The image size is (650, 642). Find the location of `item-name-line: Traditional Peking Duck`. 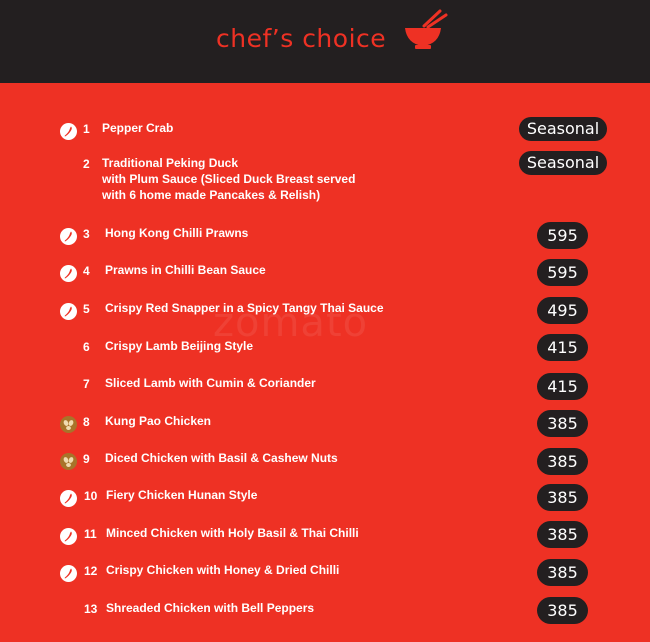

item-name-line: Traditional Peking Duck is located at coordinates (170, 163).